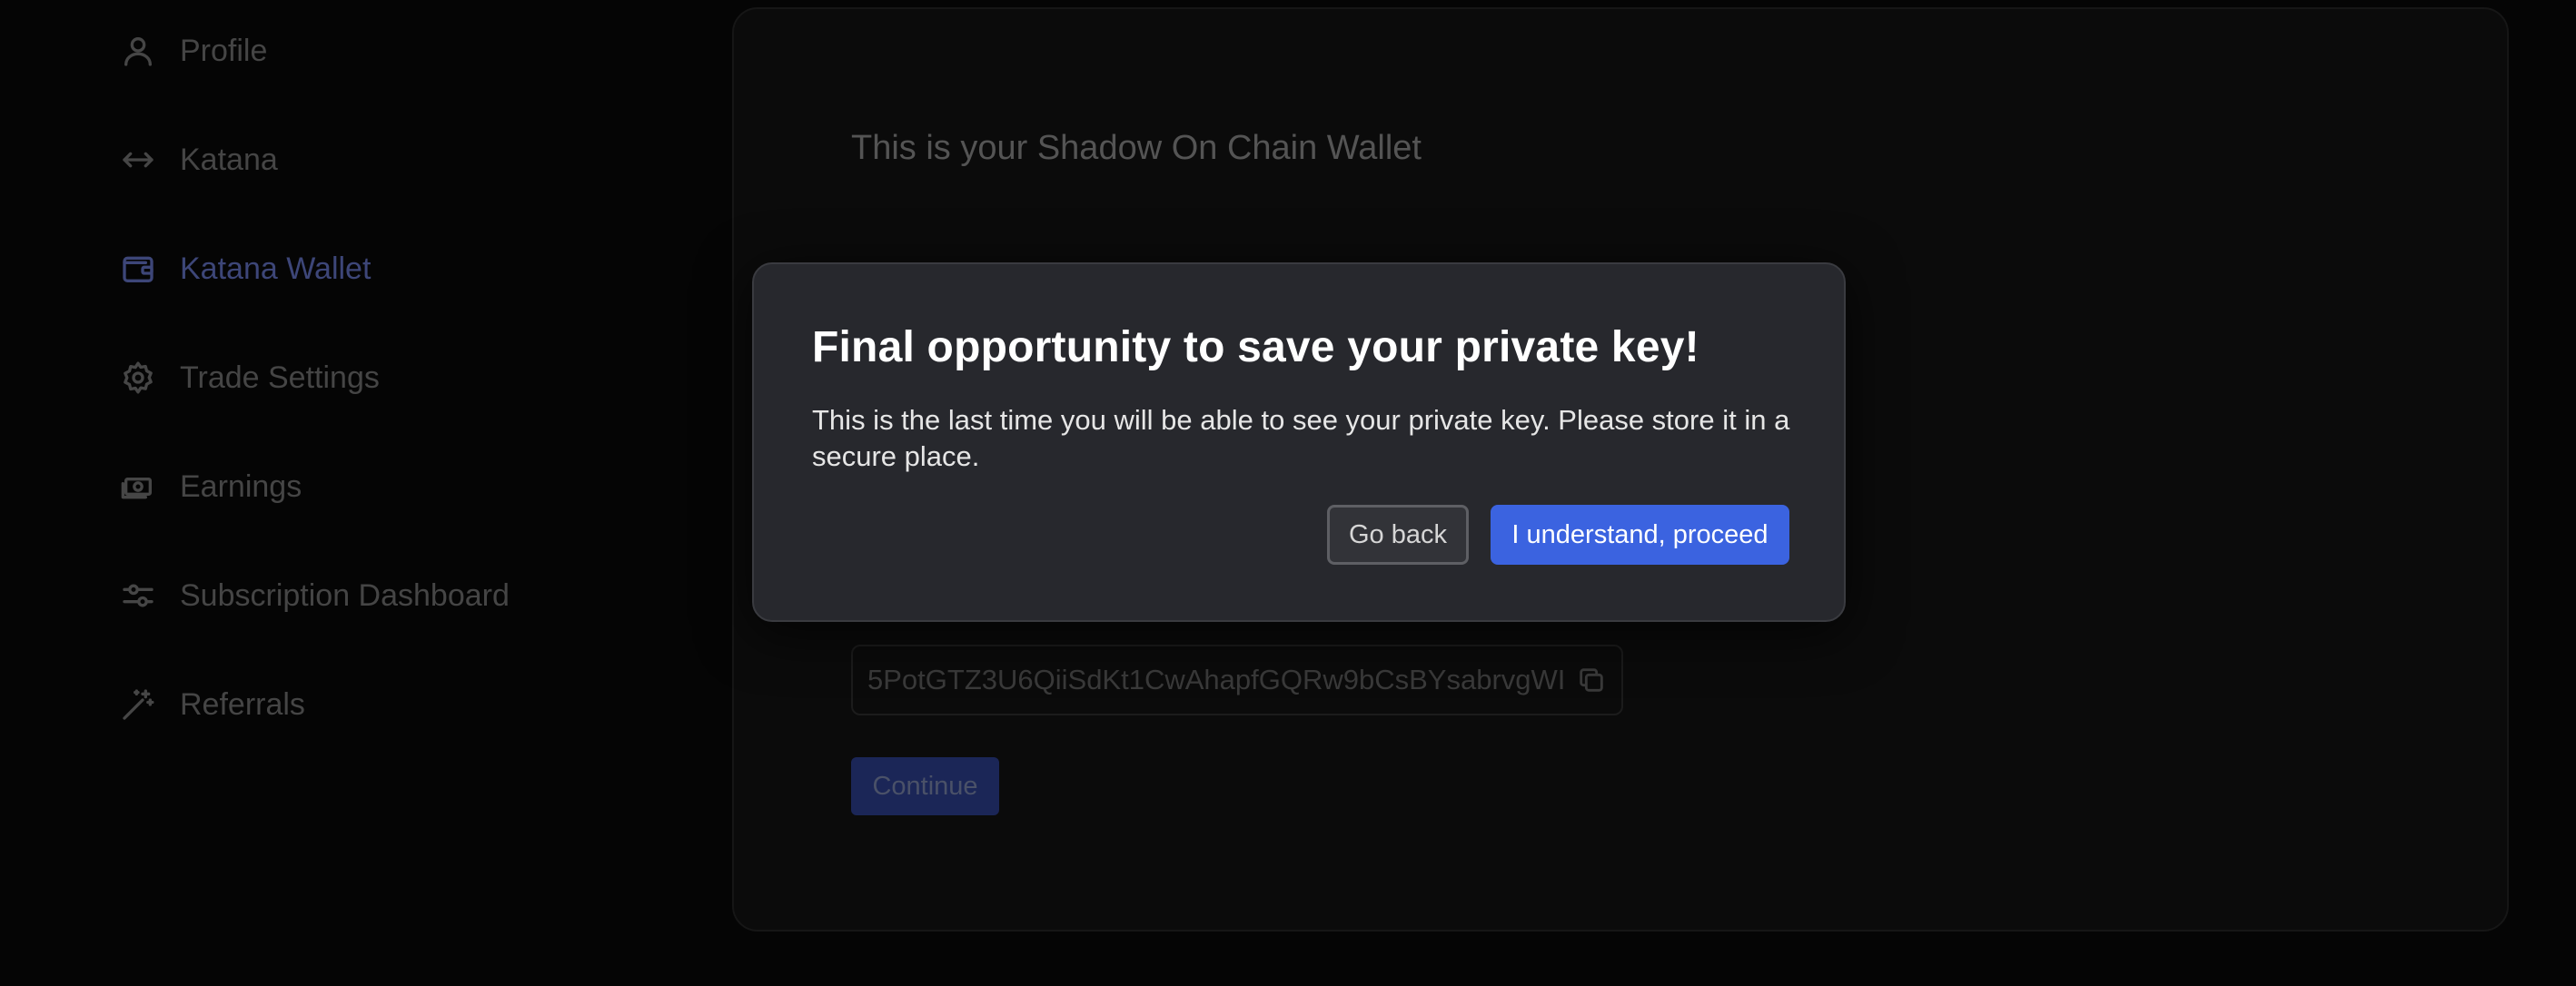  What do you see at coordinates (1640, 535) in the screenshot?
I see `proceed-button: I understand, proceed` at bounding box center [1640, 535].